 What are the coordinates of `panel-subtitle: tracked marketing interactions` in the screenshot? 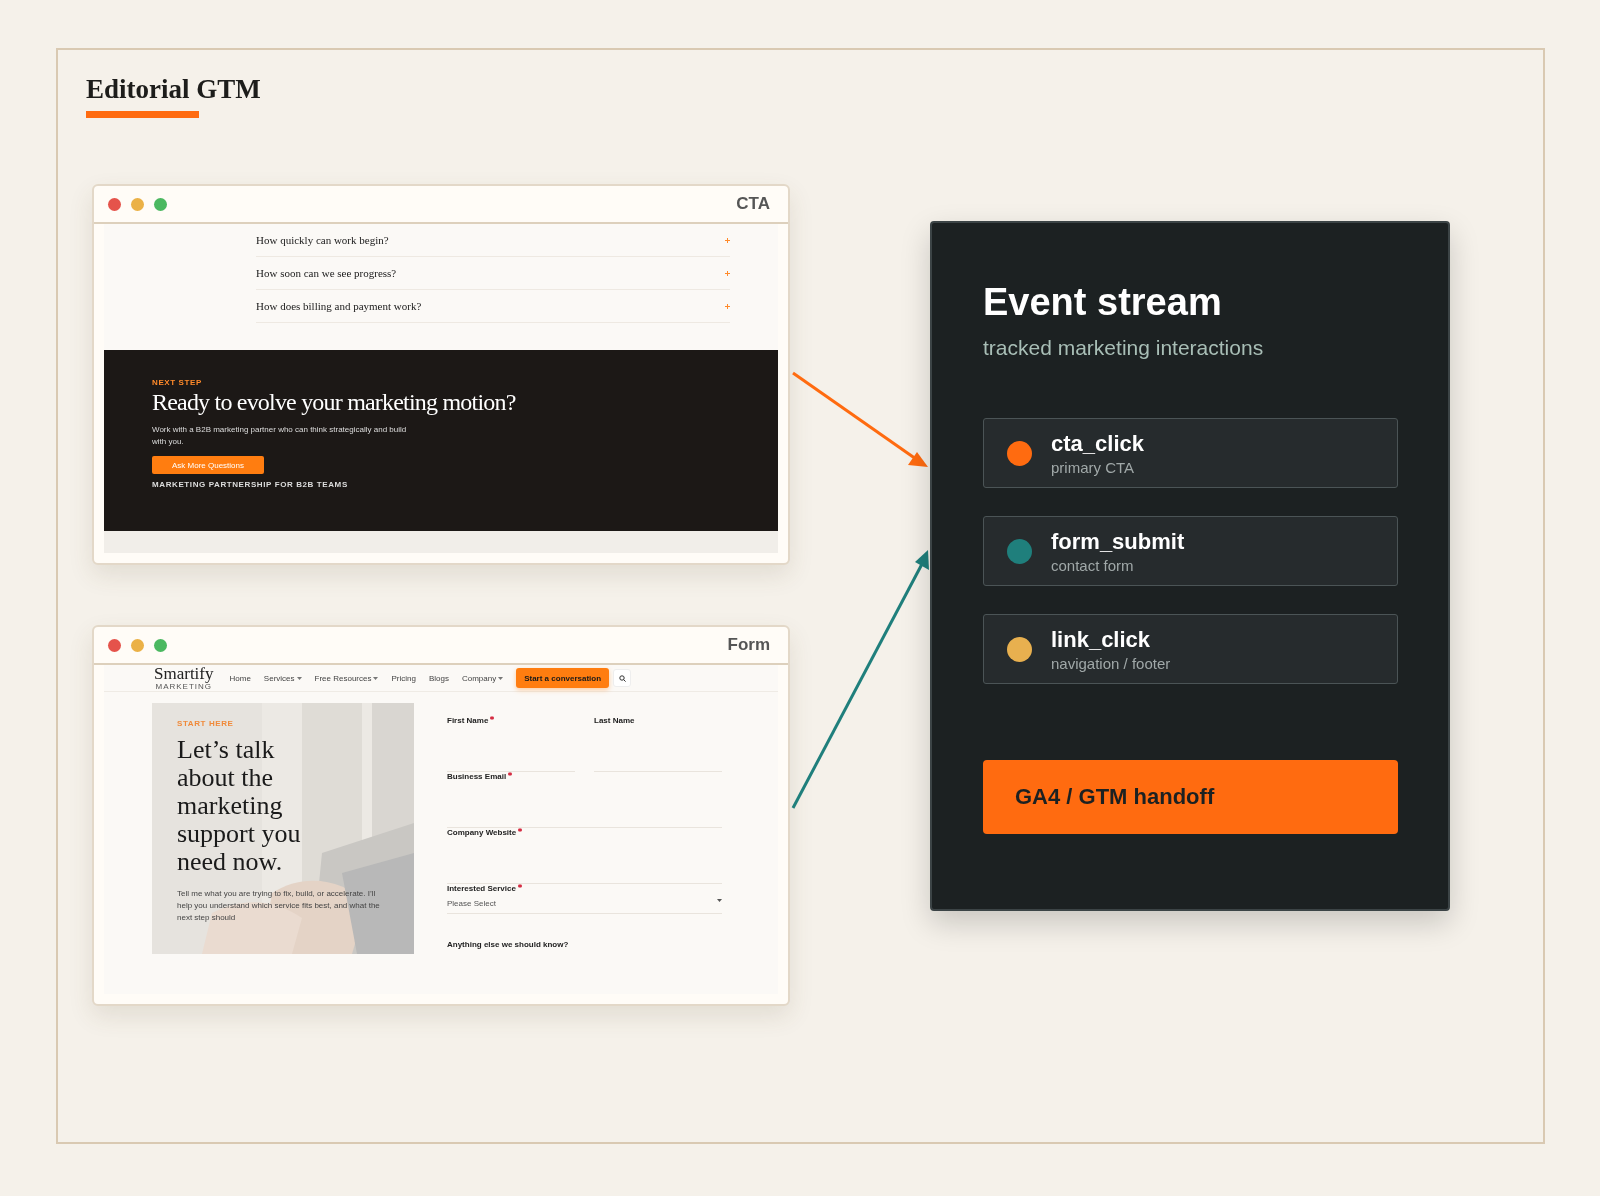 It's located at (1124, 348).